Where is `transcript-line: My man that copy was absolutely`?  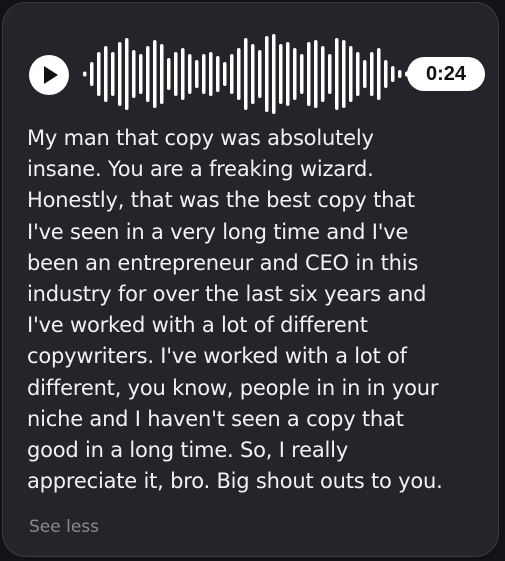 transcript-line: My man that copy was absolutely is located at coordinates (200, 138).